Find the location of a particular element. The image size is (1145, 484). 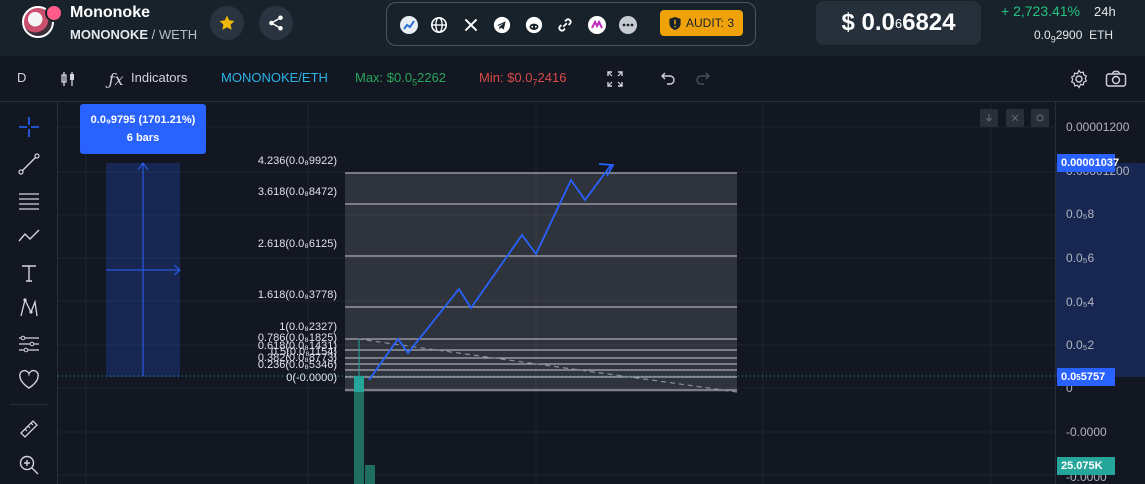

scroll-down-button is located at coordinates (989, 118).